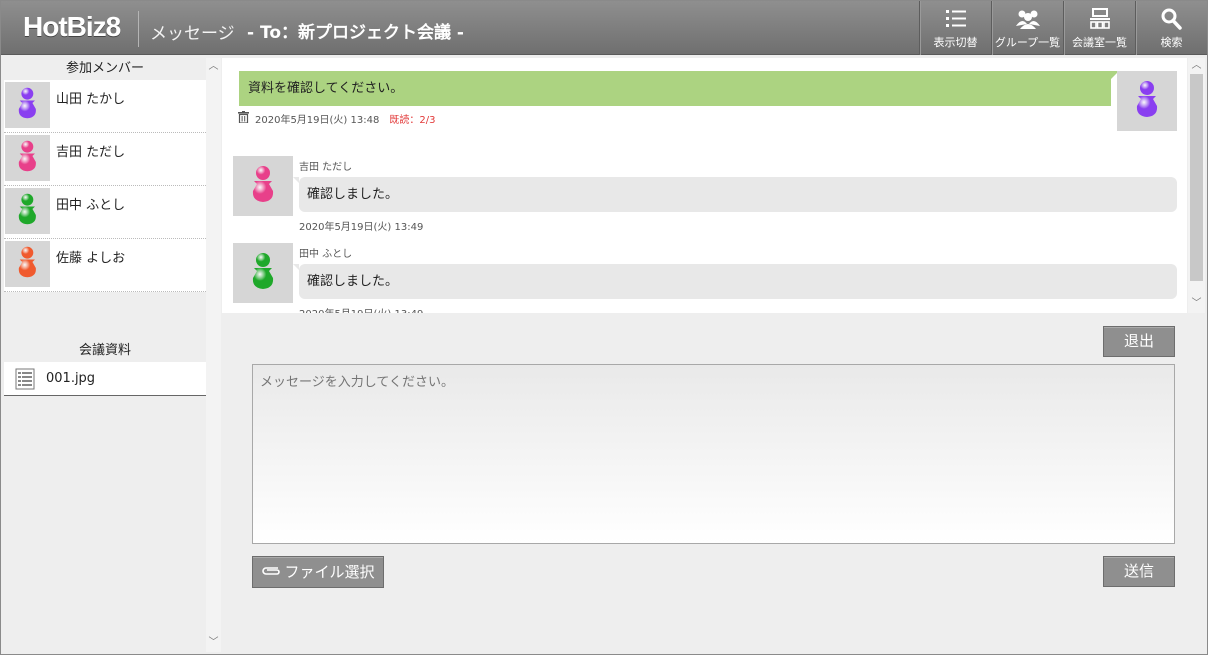  I want to click on document-icon, so click(25, 379).